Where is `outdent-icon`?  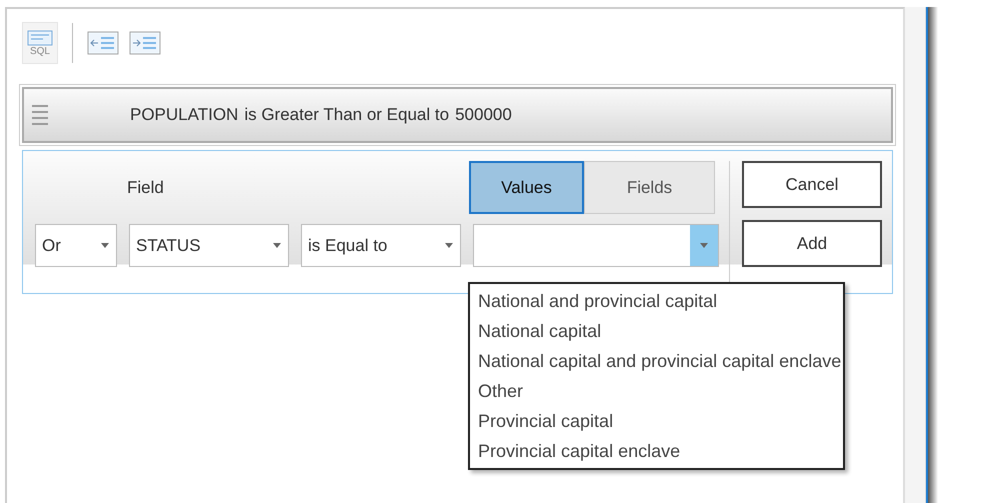 outdent-icon is located at coordinates (103, 43).